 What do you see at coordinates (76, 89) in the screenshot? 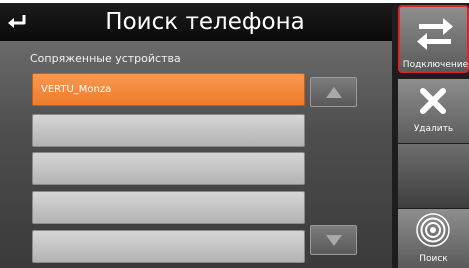
I see `device-name: VERTU_Monza` at bounding box center [76, 89].